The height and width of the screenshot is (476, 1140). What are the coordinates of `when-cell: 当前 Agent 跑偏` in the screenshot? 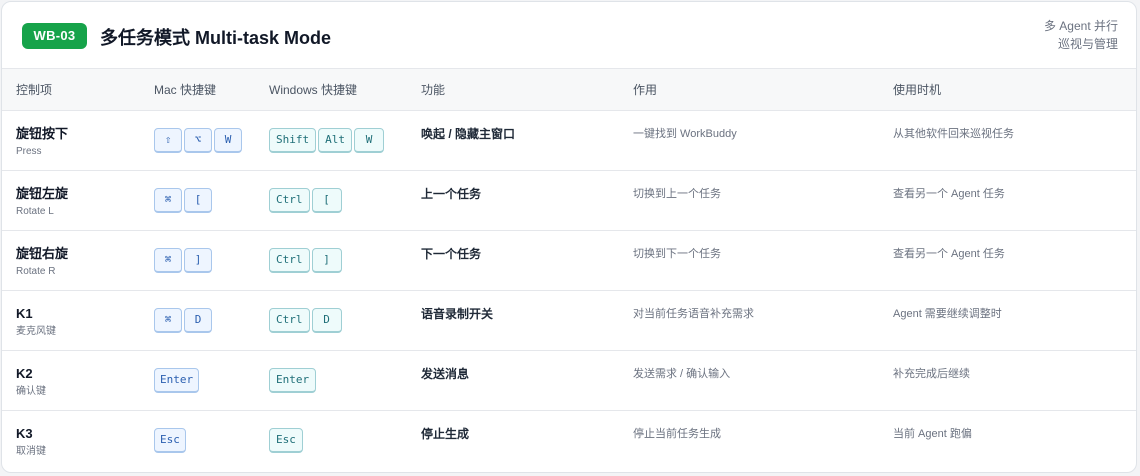 It's located at (1007, 440).